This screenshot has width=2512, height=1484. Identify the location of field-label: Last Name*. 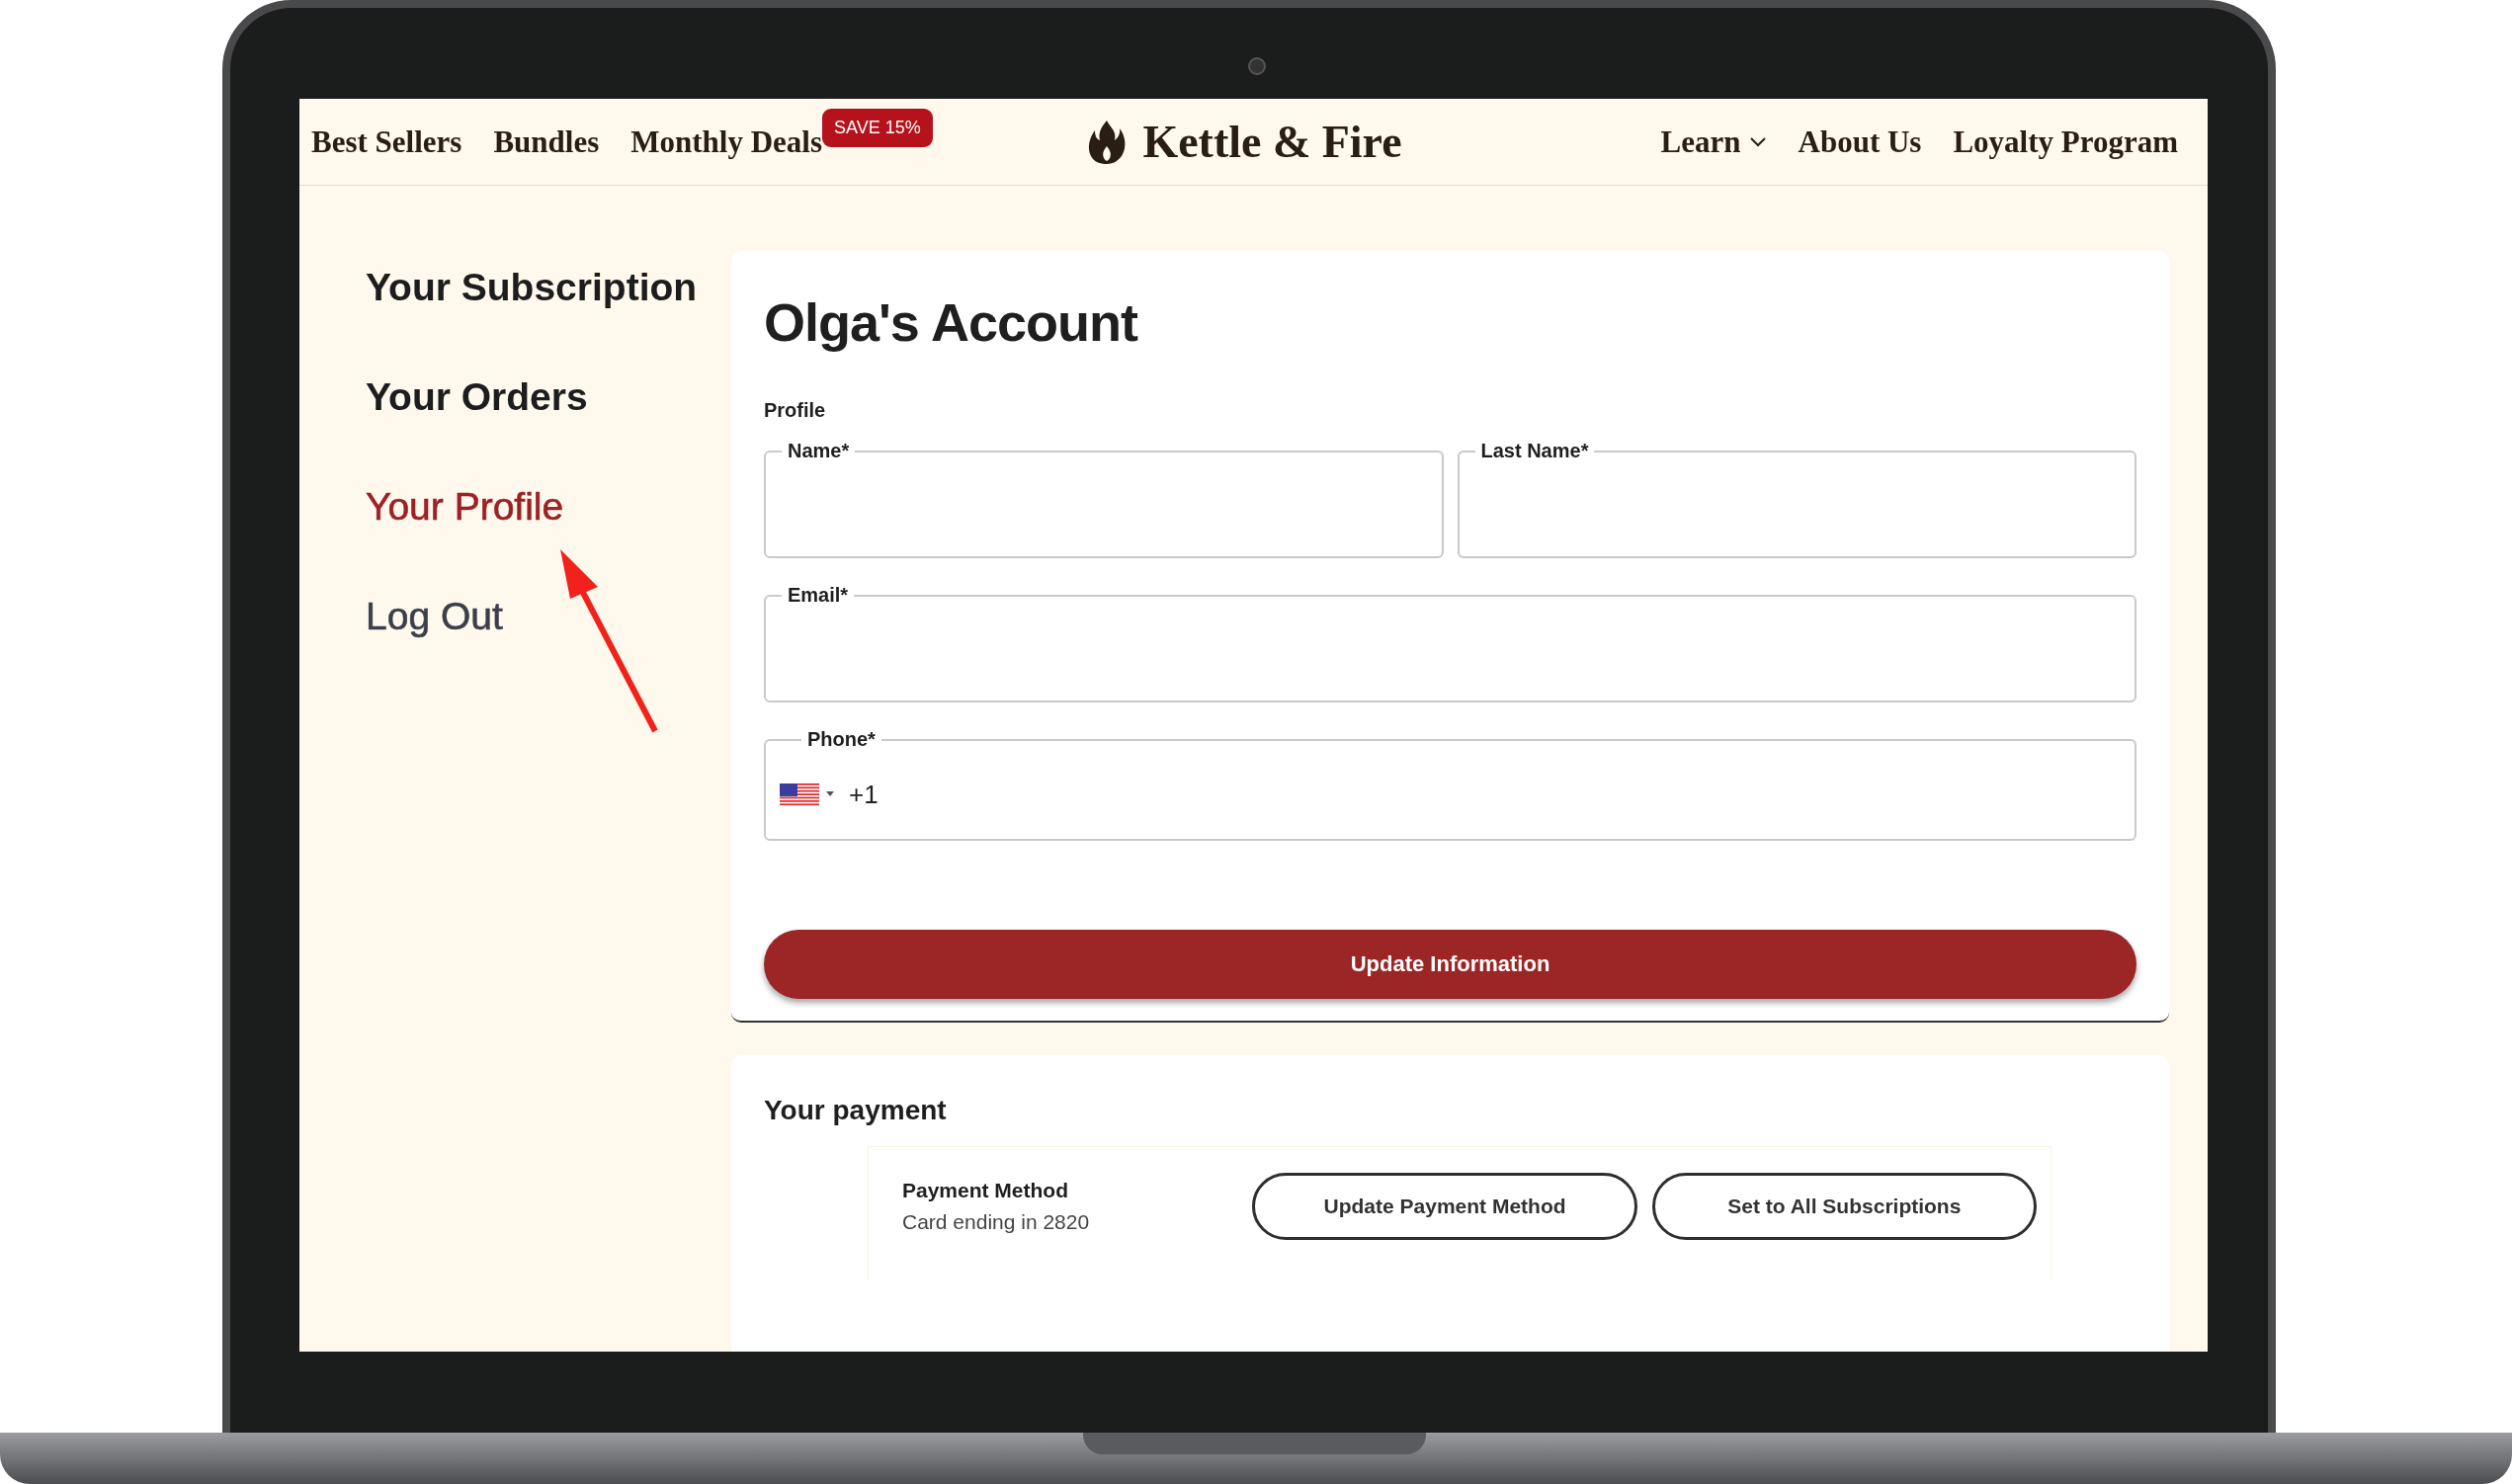
(1535, 451).